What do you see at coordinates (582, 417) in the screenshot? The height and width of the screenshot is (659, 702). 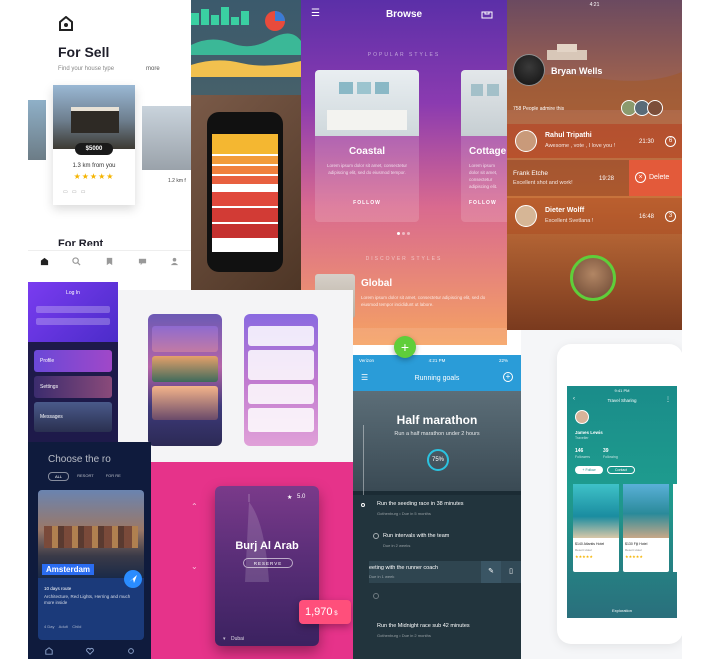 I see `user-avatar` at bounding box center [582, 417].